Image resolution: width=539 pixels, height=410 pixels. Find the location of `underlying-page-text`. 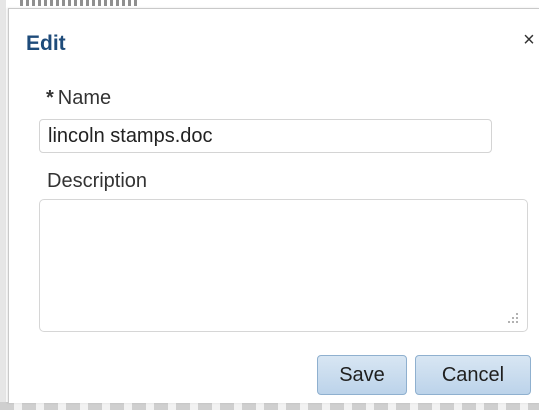

underlying-page-text is located at coordinates (80, 3).